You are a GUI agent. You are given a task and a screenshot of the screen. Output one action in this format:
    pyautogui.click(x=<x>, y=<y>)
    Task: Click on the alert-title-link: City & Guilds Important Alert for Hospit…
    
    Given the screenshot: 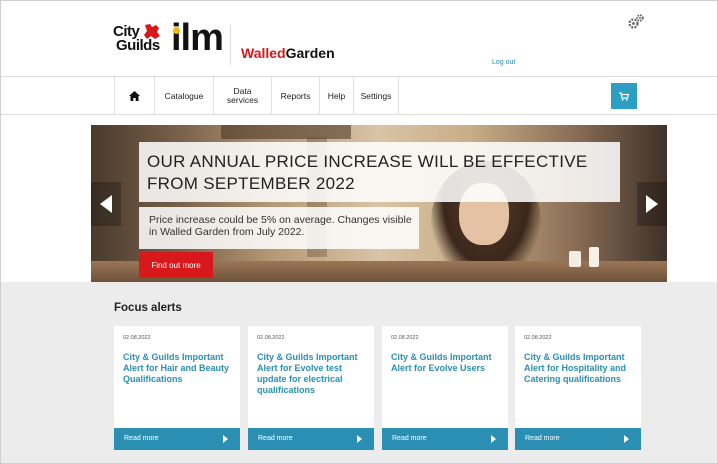 What is the action you would take?
    pyautogui.click(x=580, y=368)
    